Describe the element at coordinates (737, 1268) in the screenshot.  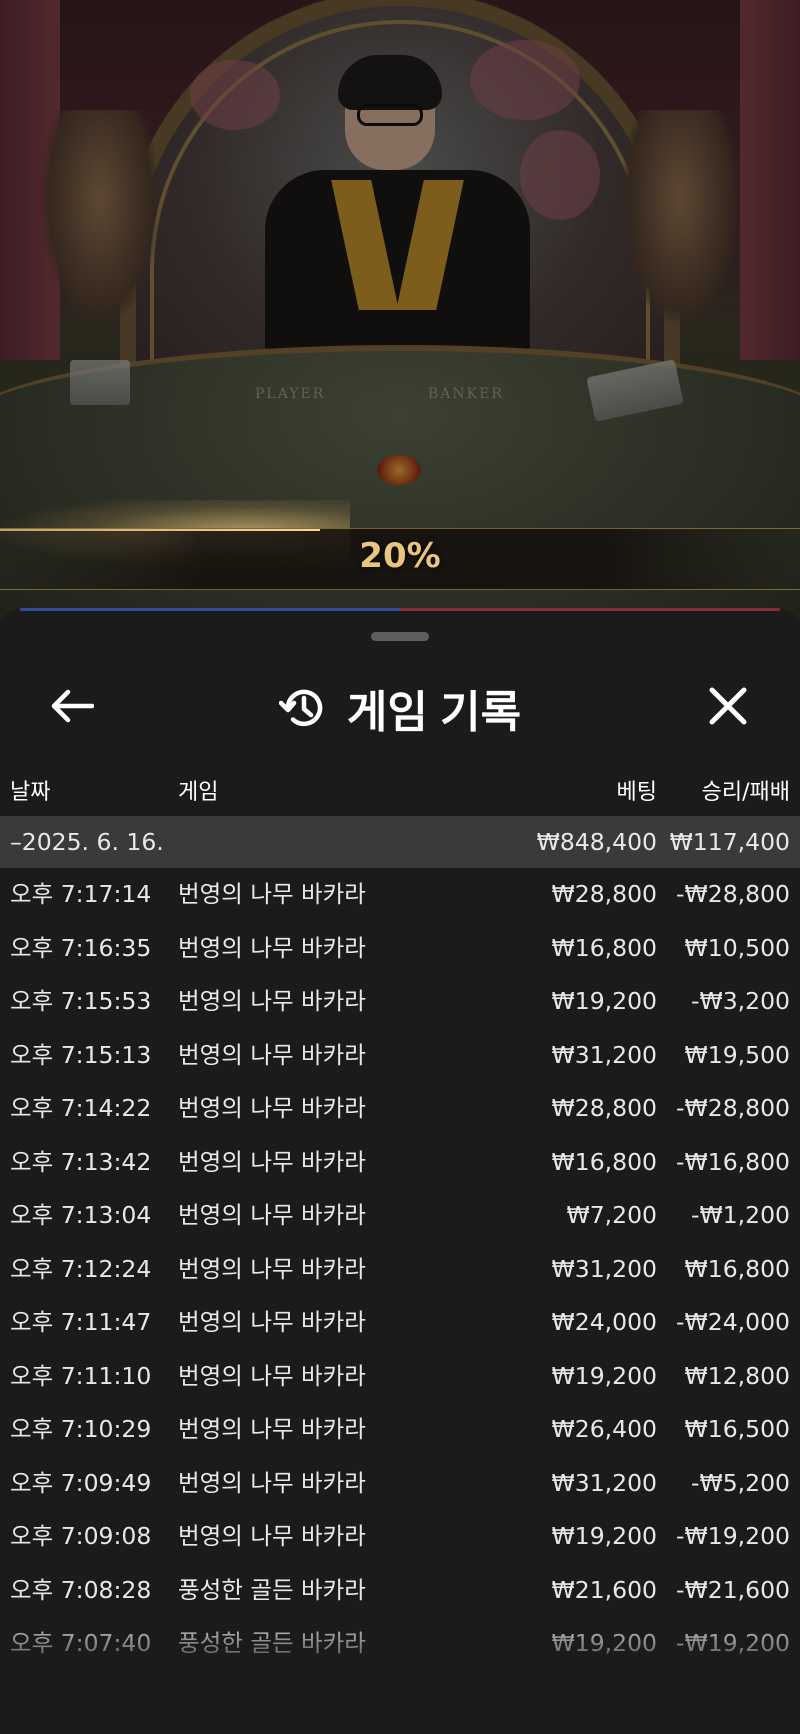
I see `row-winloss-amount: ₩16,800` at that location.